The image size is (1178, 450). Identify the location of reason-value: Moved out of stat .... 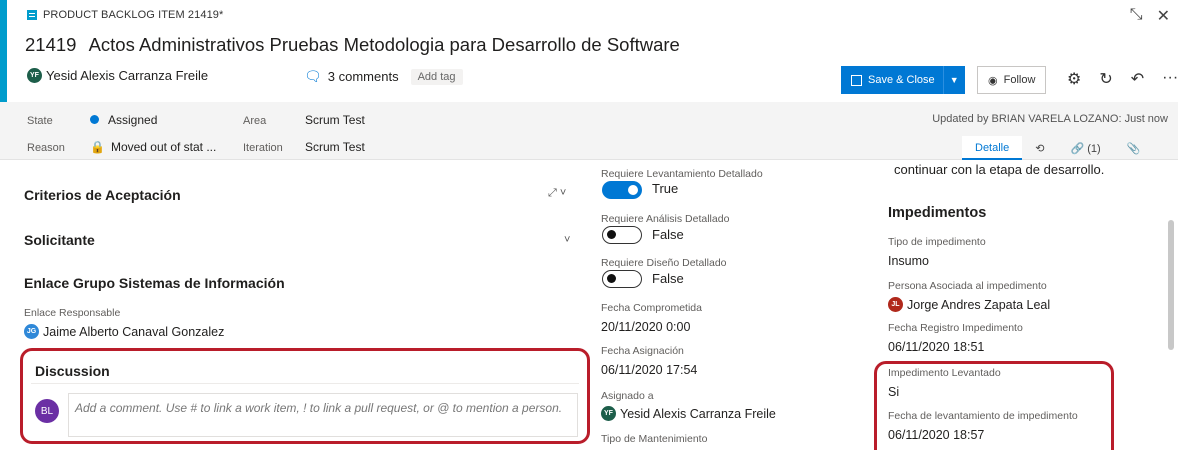
(163, 147).